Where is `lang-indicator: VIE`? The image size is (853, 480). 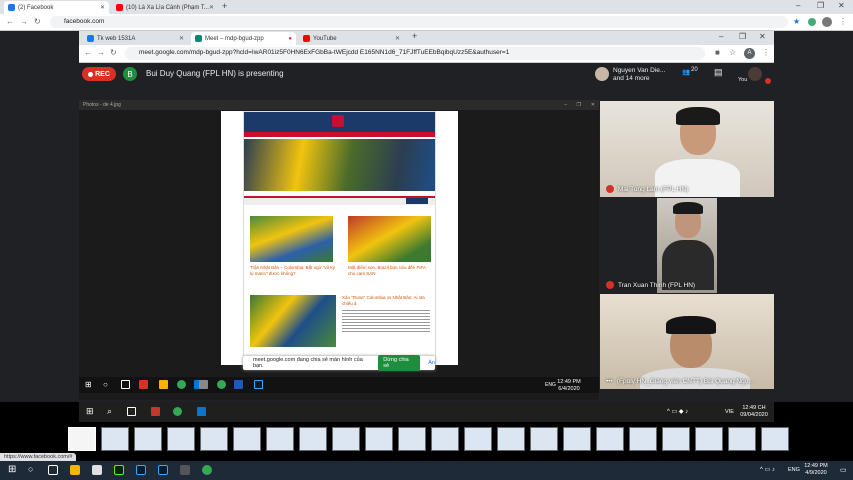
lang-indicator: VIE is located at coordinates (729, 412).